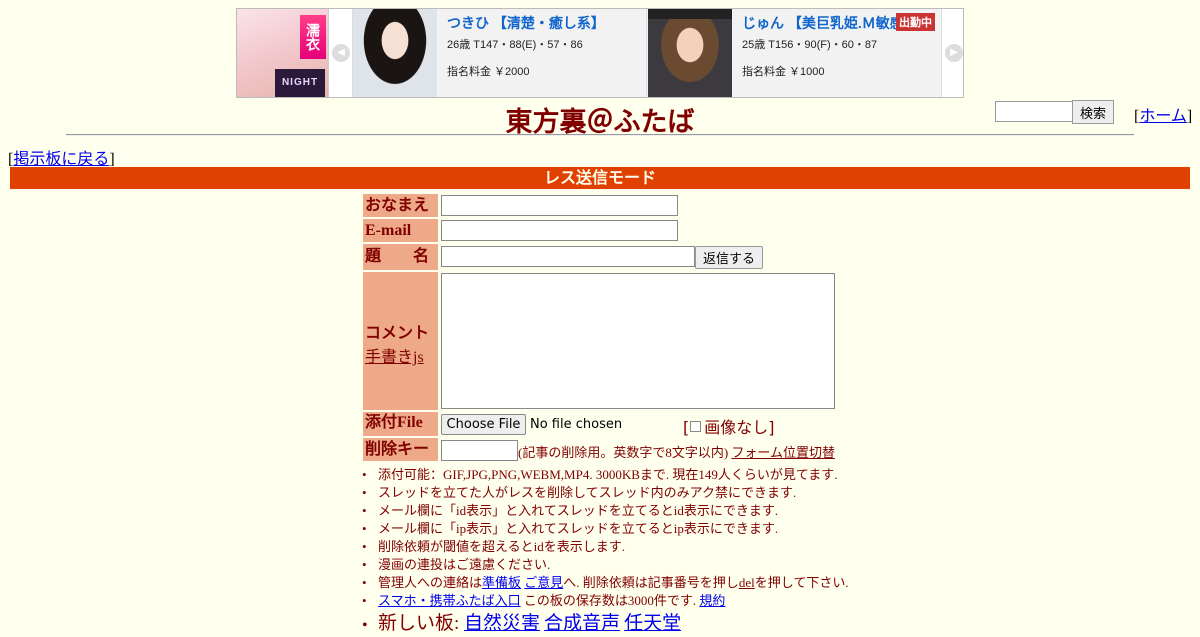 This screenshot has width=1200, height=637. Describe the element at coordinates (605, 493) in the screenshot. I see `list-item: スレッドを立てた人がレスを削除してスレッド内のみアク禁にできます.` at that location.